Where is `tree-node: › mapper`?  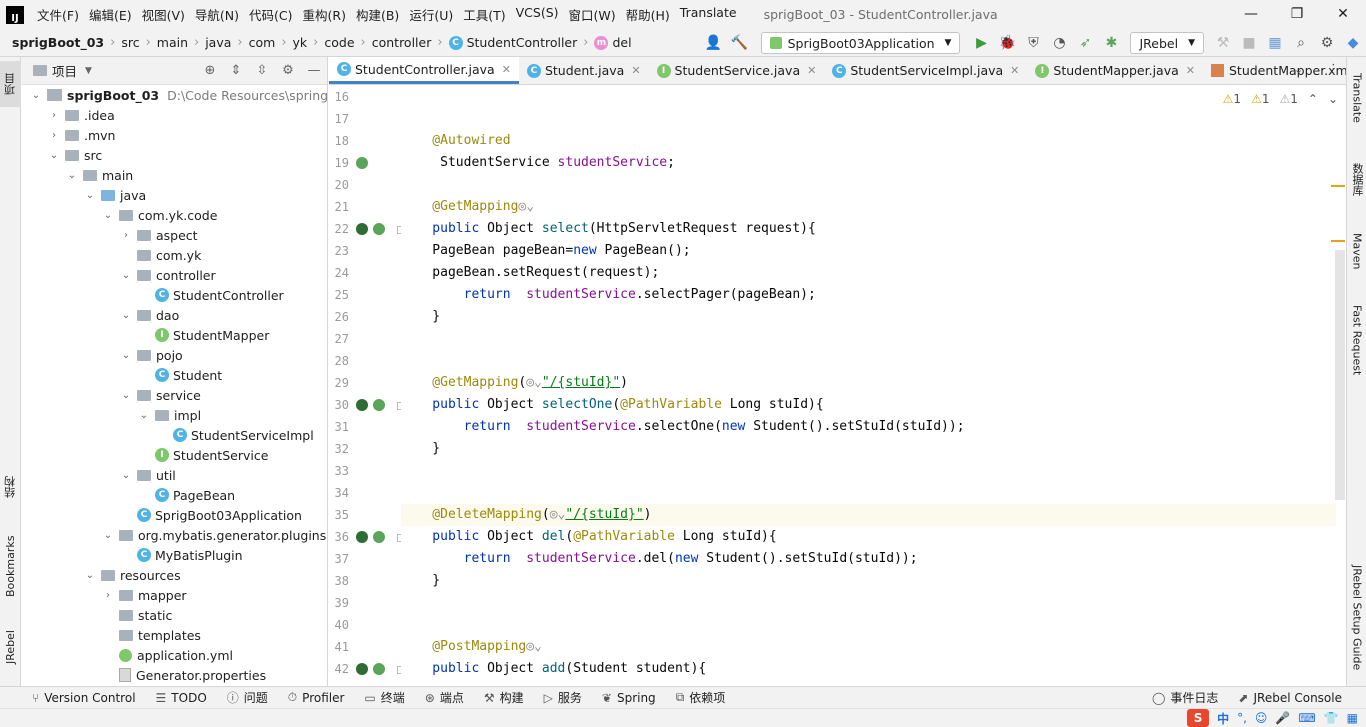 tree-node: › mapper is located at coordinates (144, 595).